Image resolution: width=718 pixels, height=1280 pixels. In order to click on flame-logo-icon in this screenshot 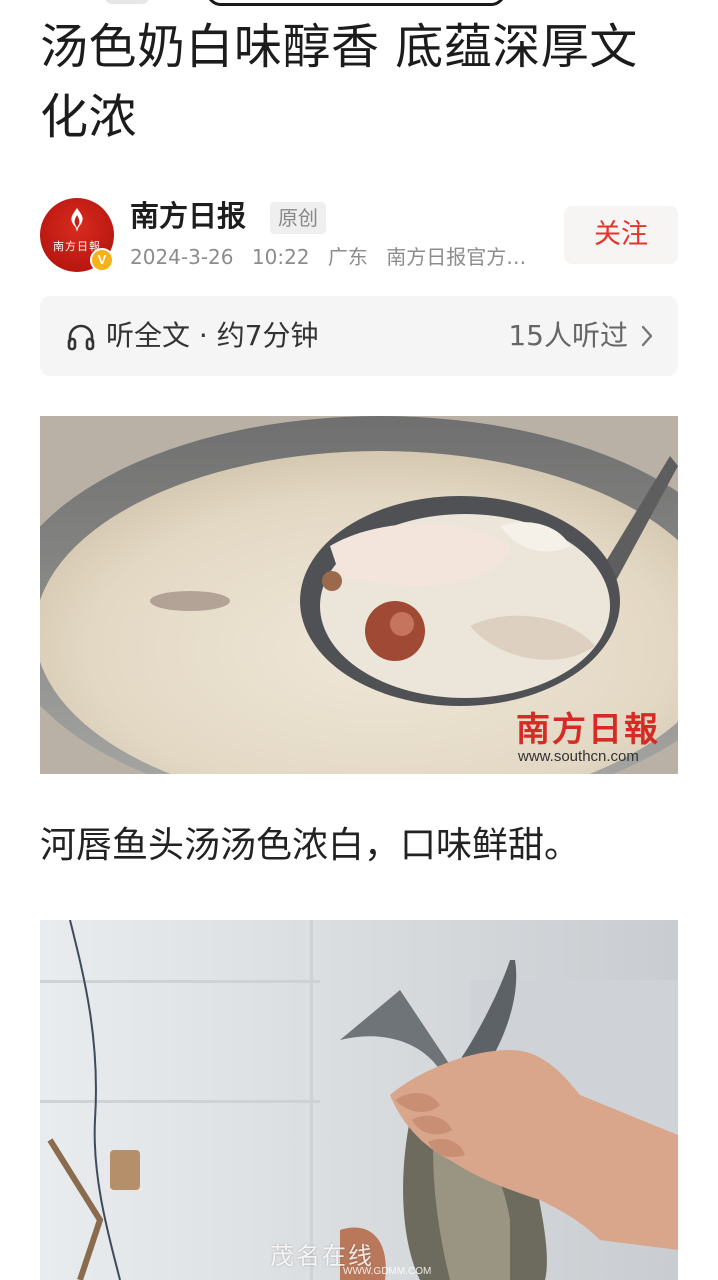, I will do `click(77, 220)`.